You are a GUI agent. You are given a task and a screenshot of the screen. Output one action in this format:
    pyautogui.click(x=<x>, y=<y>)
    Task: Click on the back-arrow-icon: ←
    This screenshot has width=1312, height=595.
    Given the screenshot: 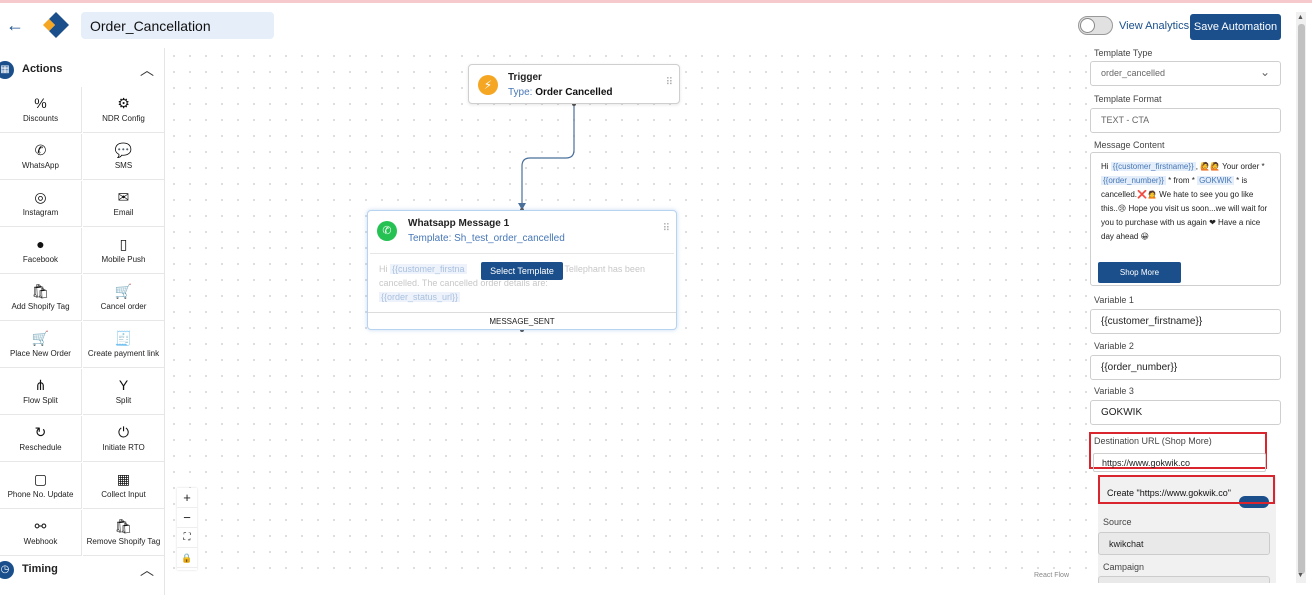 What is the action you would take?
    pyautogui.click(x=16, y=25)
    